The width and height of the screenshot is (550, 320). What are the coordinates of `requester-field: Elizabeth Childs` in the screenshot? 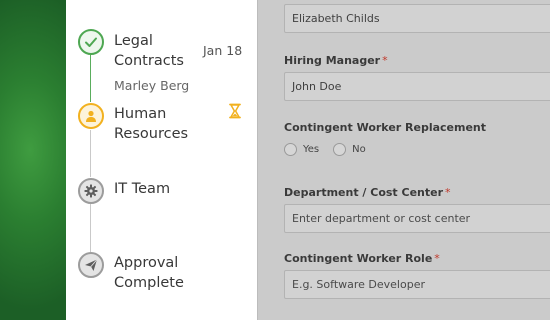 It's located at (417, 18).